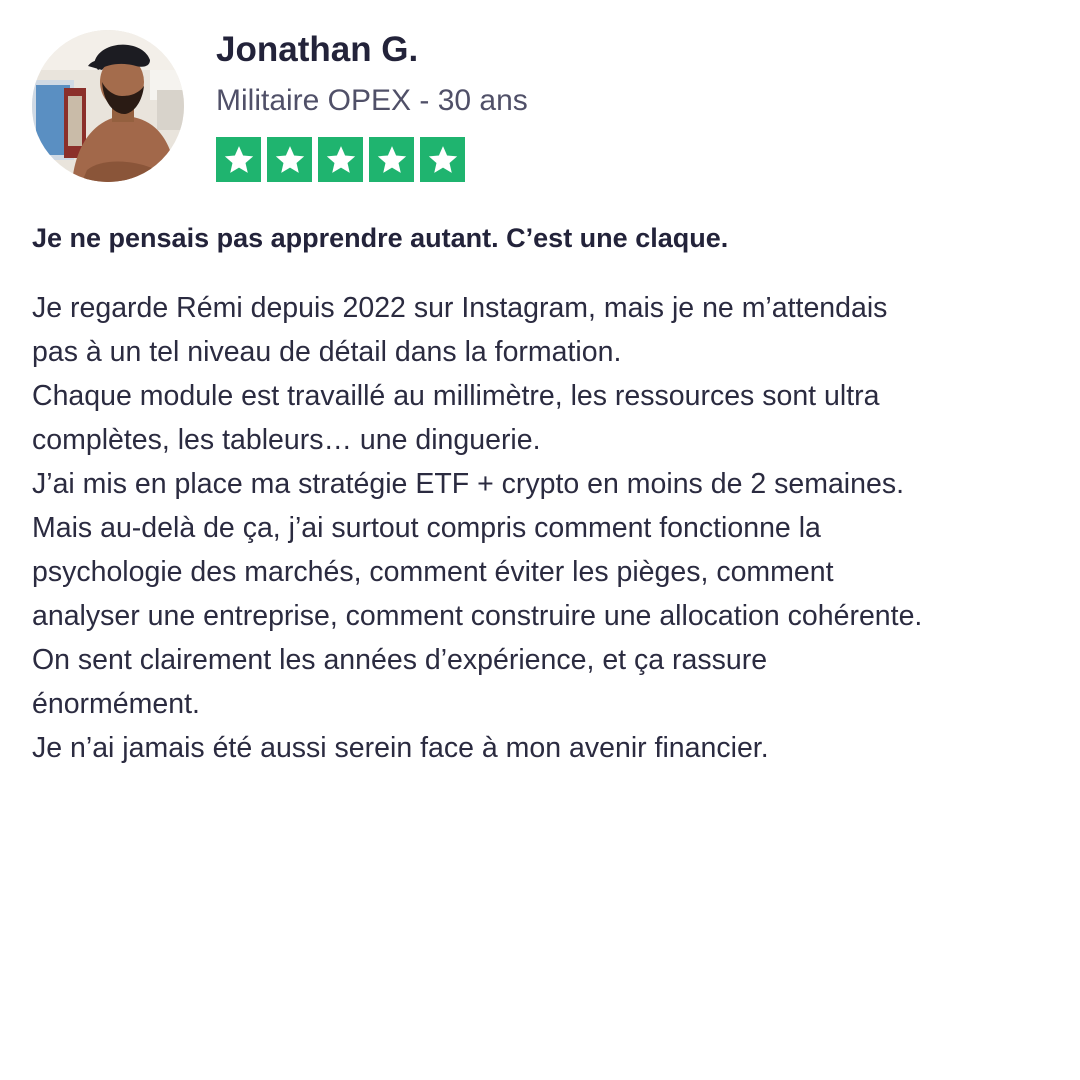 This screenshot has height=1080, width=1080. I want to click on reviewer-name: Jonathan G., so click(317, 49).